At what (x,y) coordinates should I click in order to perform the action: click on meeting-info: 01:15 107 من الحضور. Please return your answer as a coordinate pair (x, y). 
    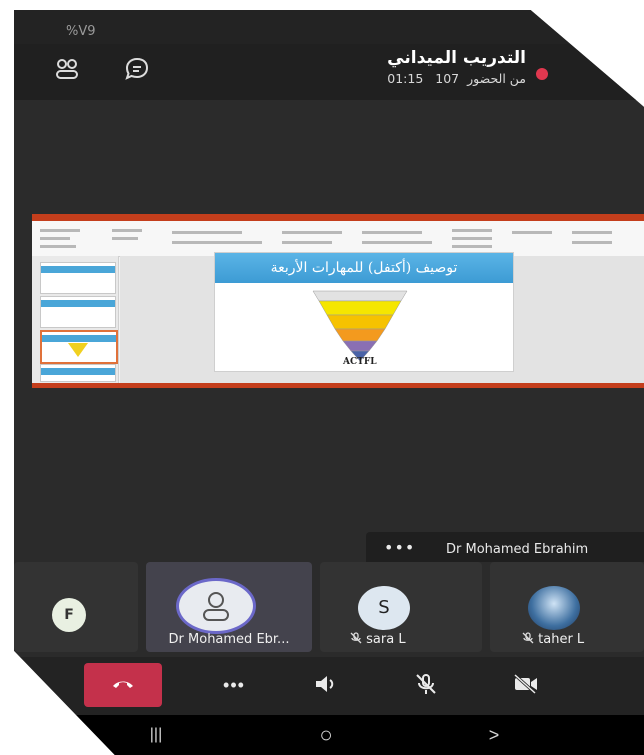
    Looking at the image, I should click on (450, 78).